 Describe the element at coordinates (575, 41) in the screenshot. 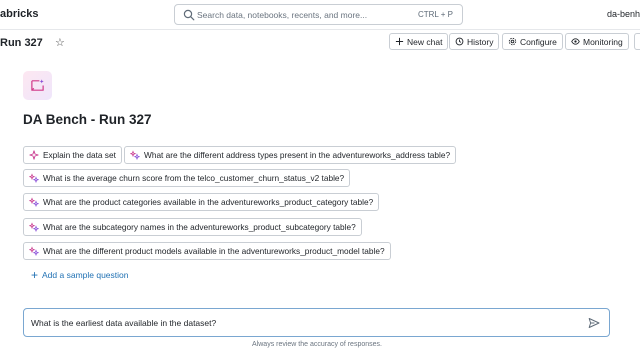

I see `eye-icon` at that location.